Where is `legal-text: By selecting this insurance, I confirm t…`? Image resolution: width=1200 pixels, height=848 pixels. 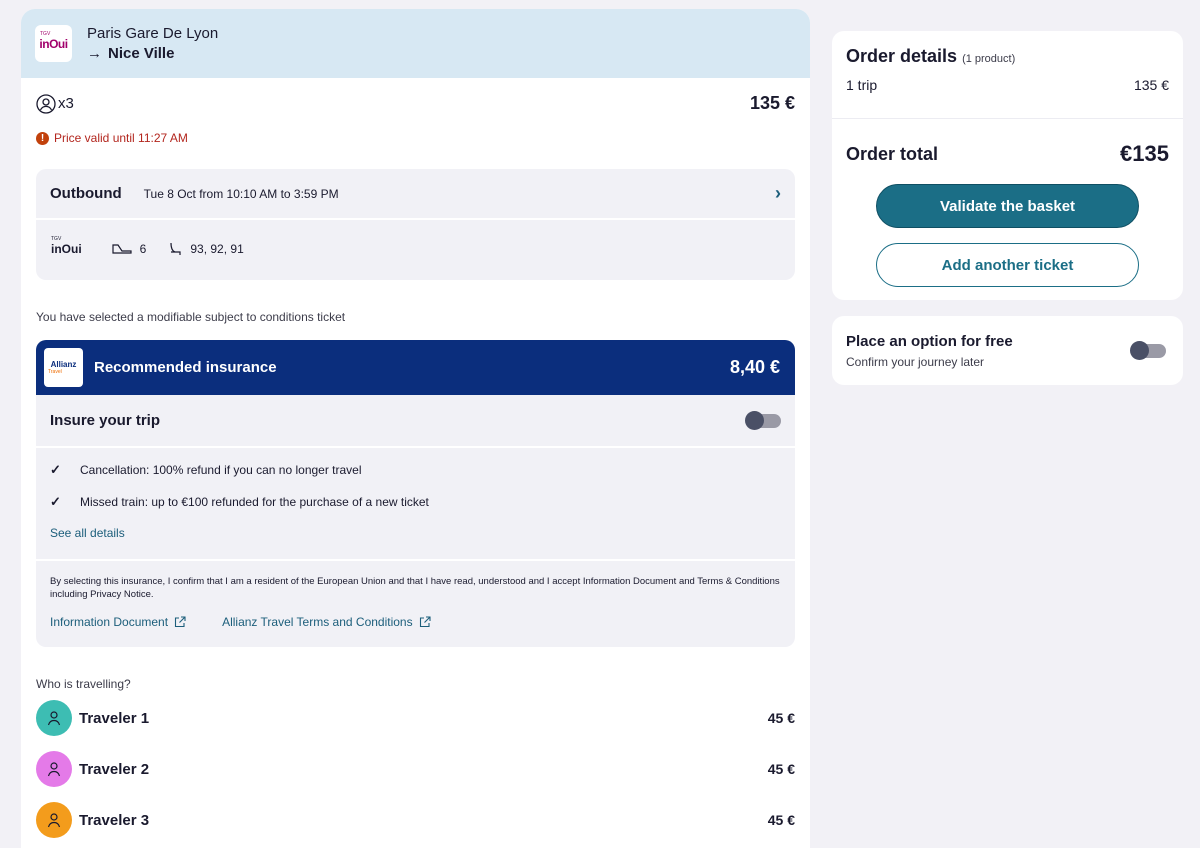
legal-text: By selecting this insurance, I confirm t… is located at coordinates (415, 588).